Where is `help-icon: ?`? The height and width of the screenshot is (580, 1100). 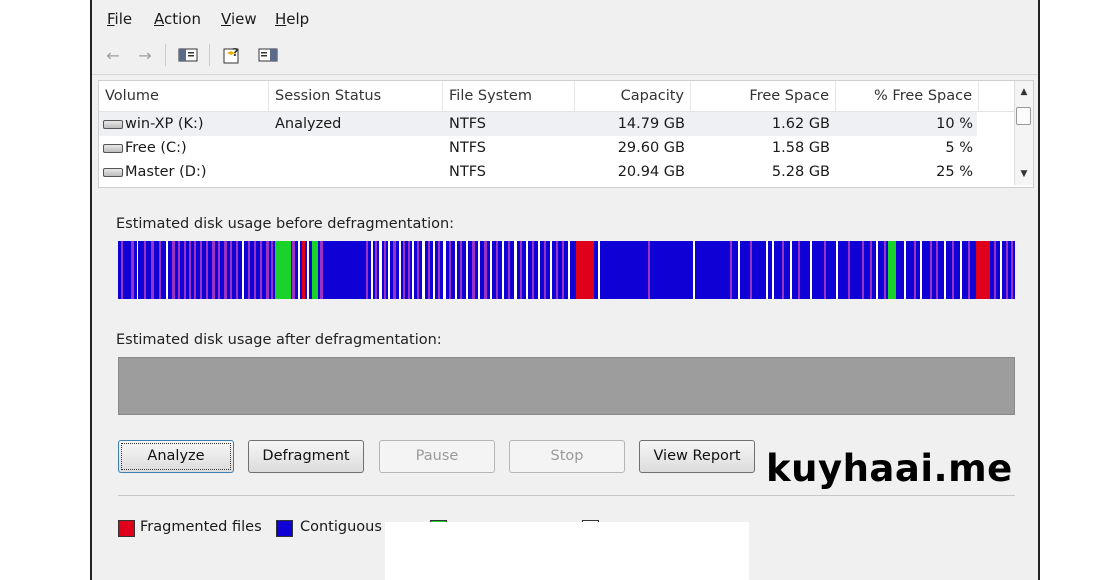
help-icon: ? is located at coordinates (234, 55).